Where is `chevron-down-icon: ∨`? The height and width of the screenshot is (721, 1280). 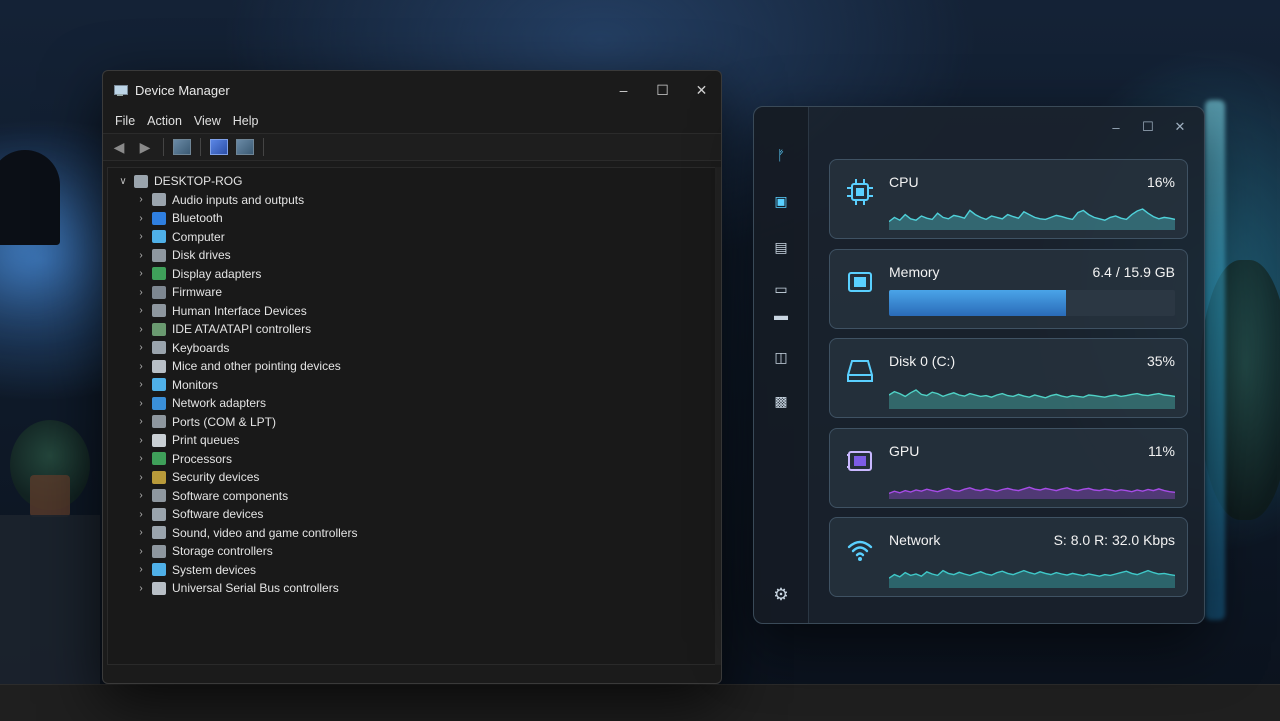
chevron-down-icon: ∨ is located at coordinates (123, 181).